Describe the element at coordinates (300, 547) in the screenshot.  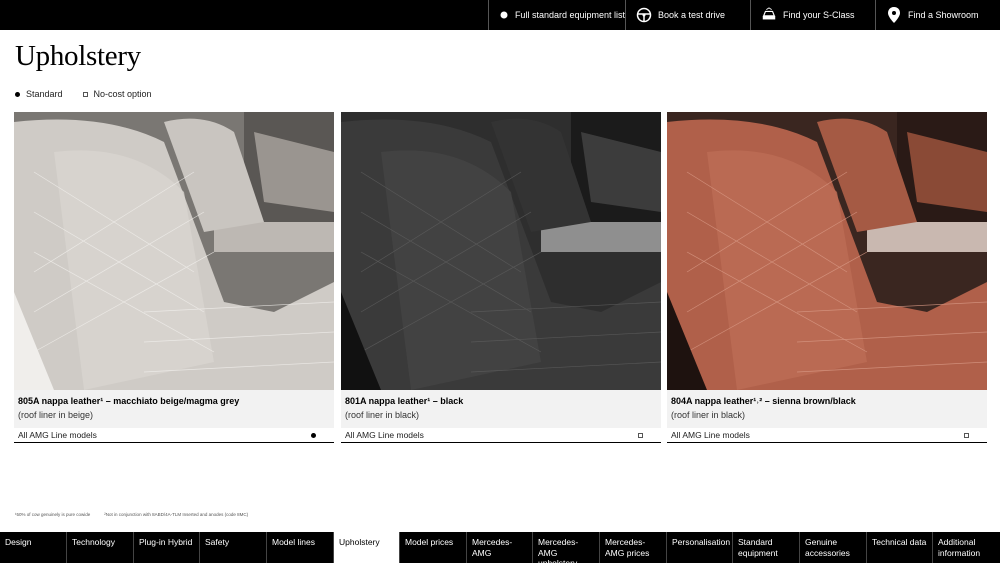
I see `tab-model-lines: Model lines` at that location.